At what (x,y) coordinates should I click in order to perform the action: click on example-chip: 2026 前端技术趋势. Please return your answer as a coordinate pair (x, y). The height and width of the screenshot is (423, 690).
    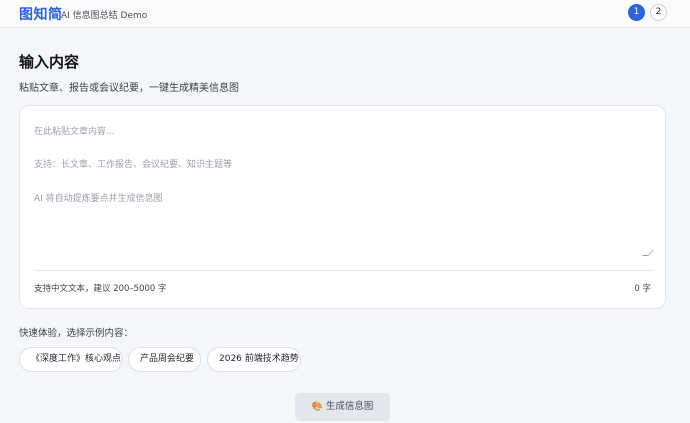
    Looking at the image, I should click on (254, 359).